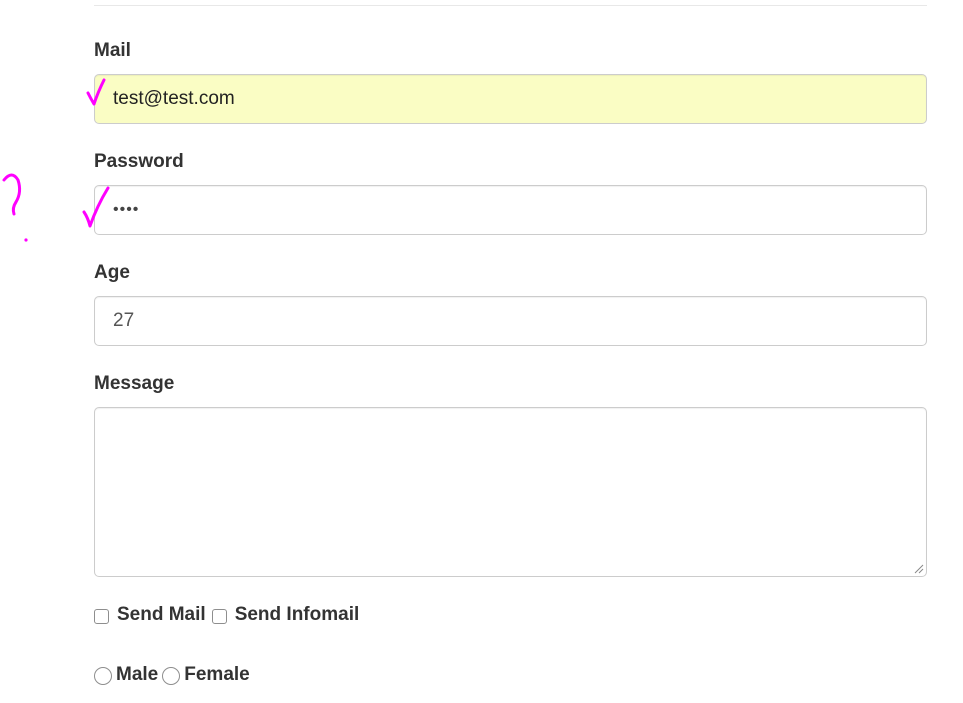 The image size is (963, 703). I want to click on question-mark-dot, so click(26, 240).